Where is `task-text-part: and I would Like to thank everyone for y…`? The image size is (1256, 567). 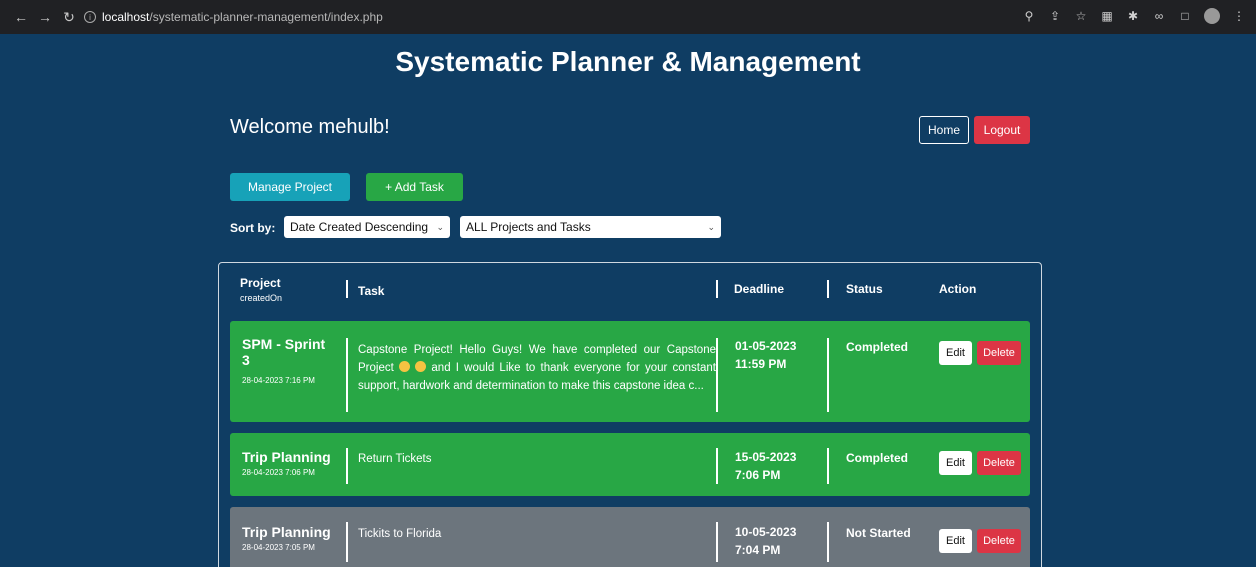
task-text-part: and I would Like to thank everyone for y… is located at coordinates (537, 377).